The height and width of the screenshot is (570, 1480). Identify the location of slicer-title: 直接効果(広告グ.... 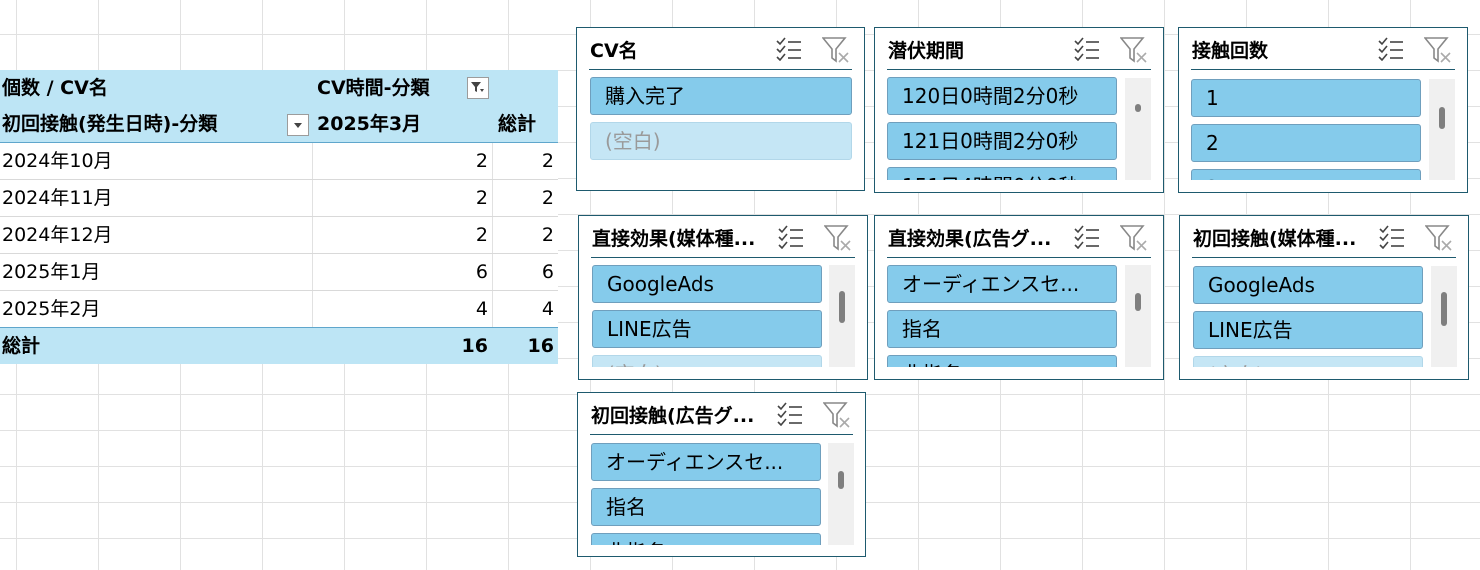
(970, 239).